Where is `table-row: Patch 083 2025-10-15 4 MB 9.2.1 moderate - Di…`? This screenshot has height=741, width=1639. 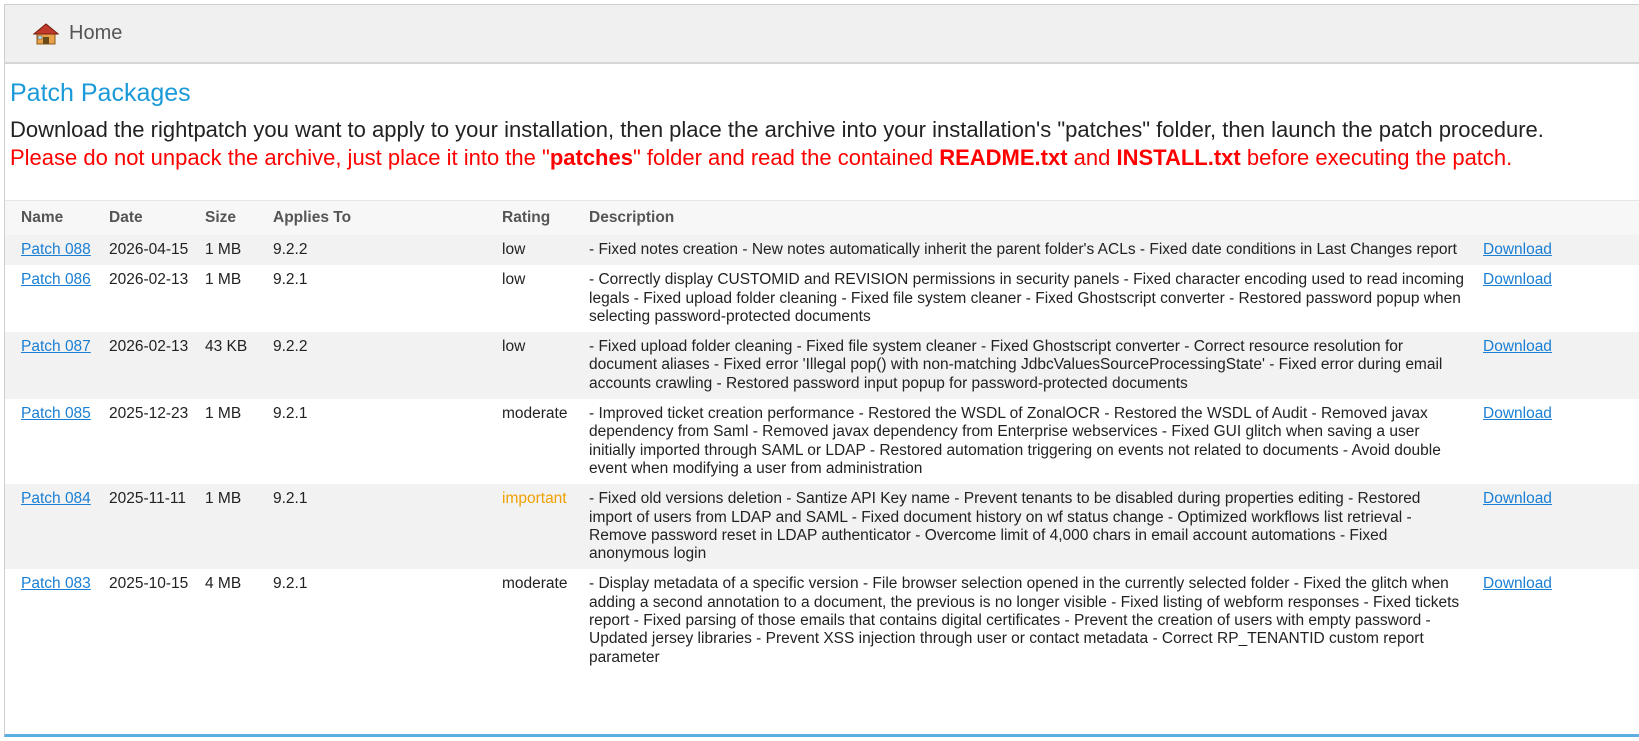 table-row: Patch 083 2025-10-15 4 MB 9.2.1 moderate - Di… is located at coordinates (822, 621).